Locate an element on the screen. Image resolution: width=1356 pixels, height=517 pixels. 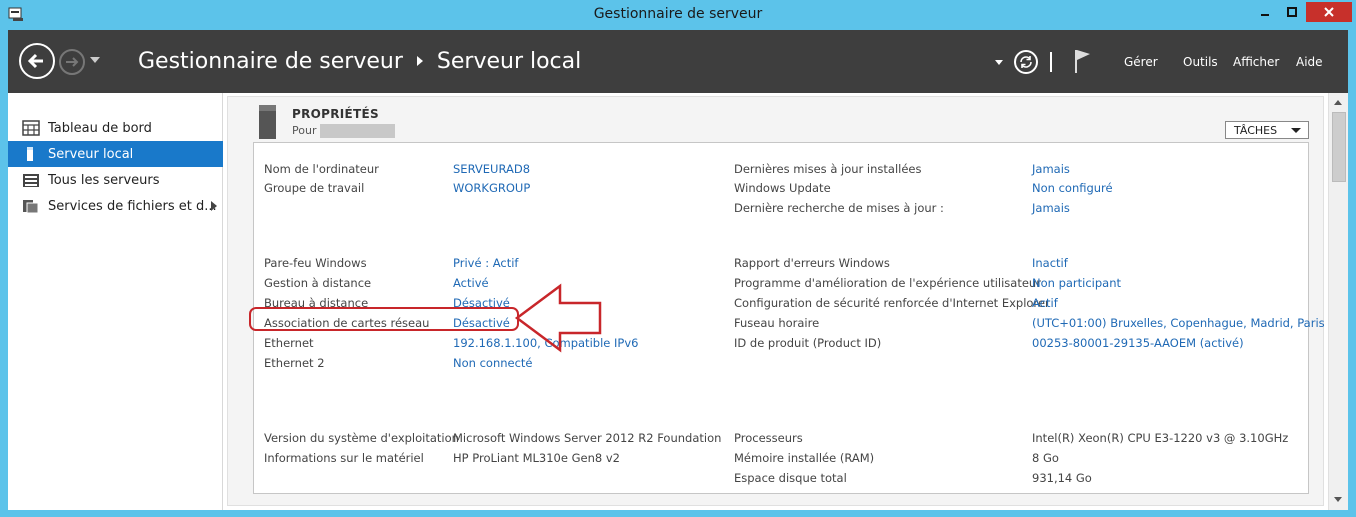
prop-value-hardware: HP ProLiant ML310e Gen8 v2 is located at coordinates (536, 458).